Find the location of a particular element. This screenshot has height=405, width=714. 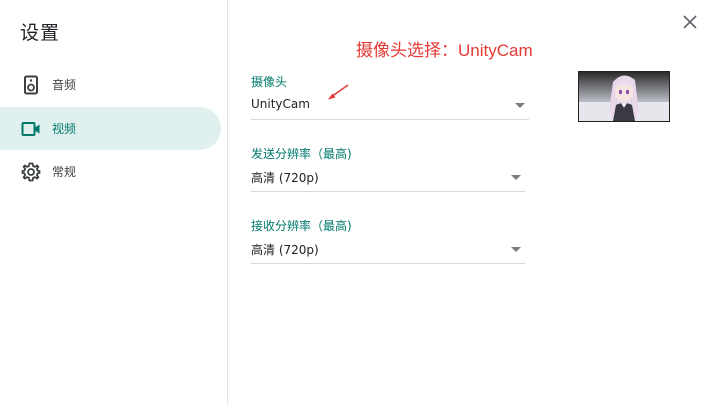

receive-resolution-label: 接收分辨率（最高) is located at coordinates (301, 226).